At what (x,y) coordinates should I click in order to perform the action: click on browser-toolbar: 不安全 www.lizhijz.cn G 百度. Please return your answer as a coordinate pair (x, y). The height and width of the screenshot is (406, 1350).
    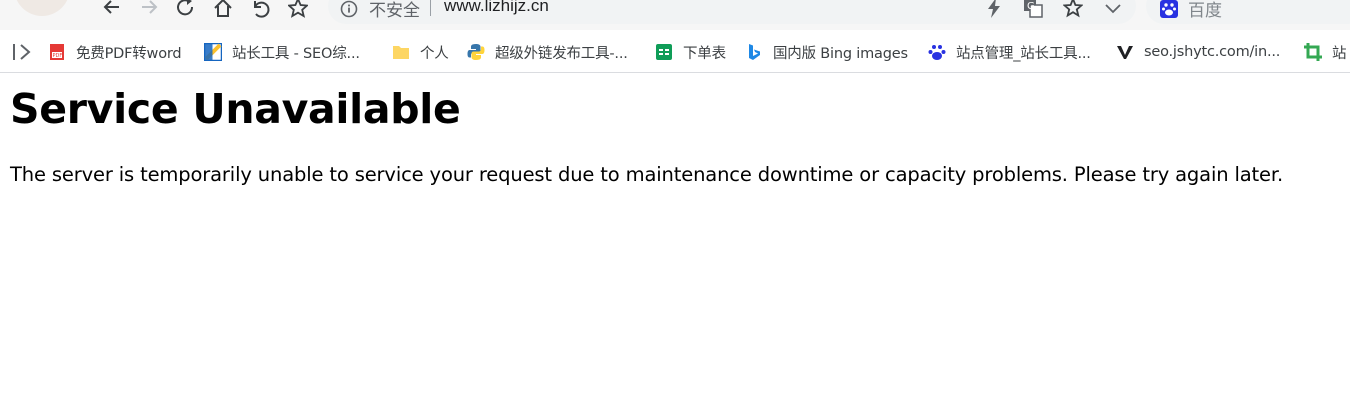
    Looking at the image, I should click on (675, 15).